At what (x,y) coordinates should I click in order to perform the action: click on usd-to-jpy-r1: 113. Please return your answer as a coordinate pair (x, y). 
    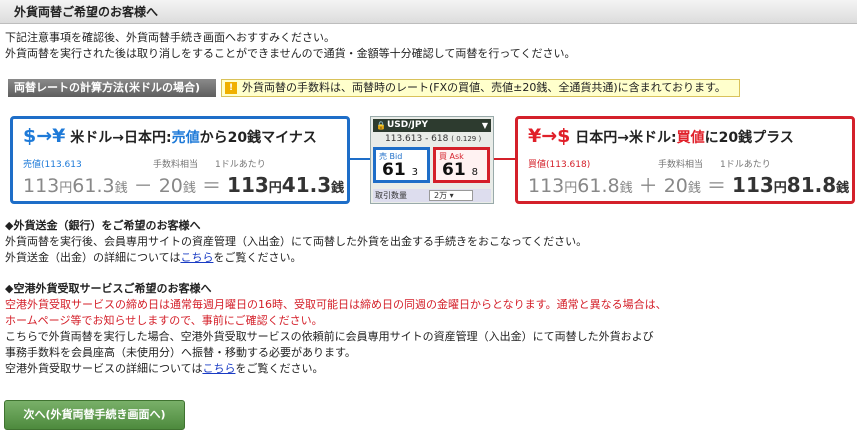
    Looking at the image, I should click on (248, 185).